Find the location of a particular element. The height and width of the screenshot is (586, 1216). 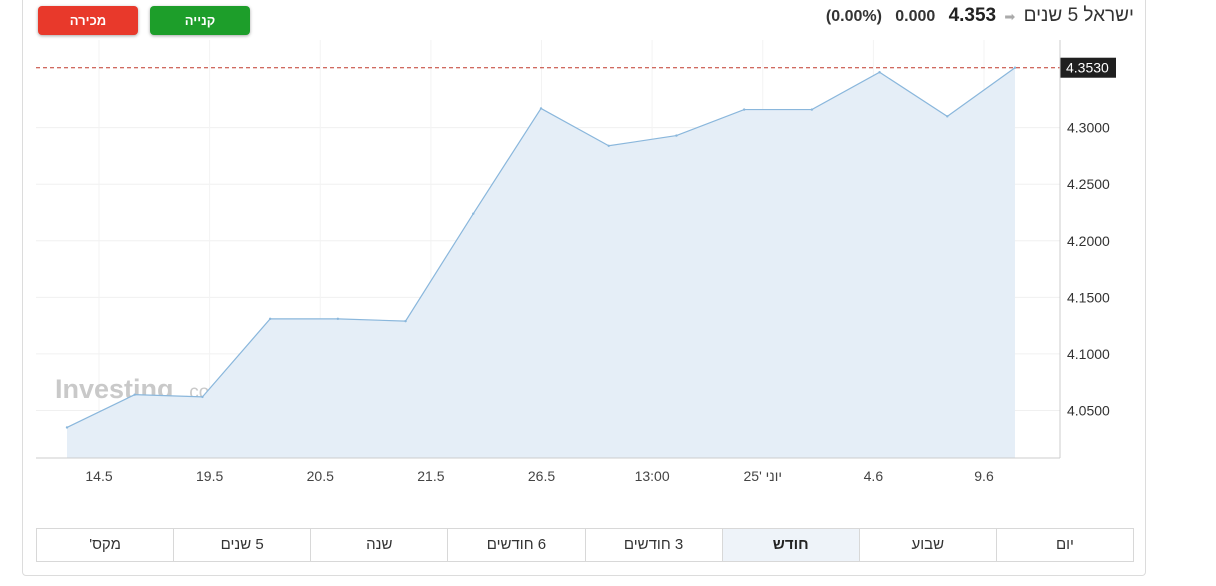

y-tick-label: 4.2000 is located at coordinates (1088, 241).